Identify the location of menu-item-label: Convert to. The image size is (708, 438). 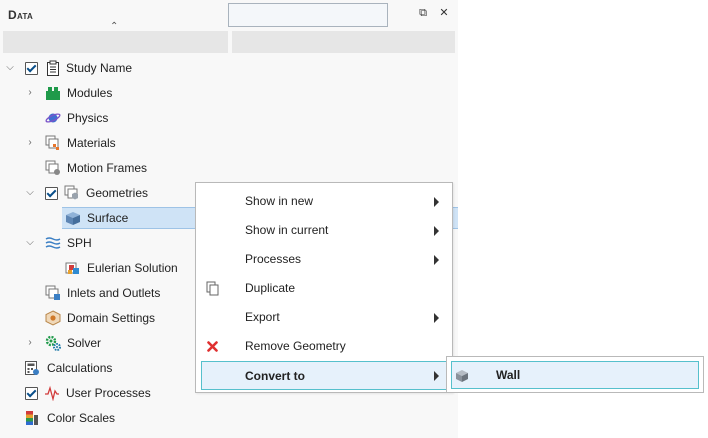
(275, 376).